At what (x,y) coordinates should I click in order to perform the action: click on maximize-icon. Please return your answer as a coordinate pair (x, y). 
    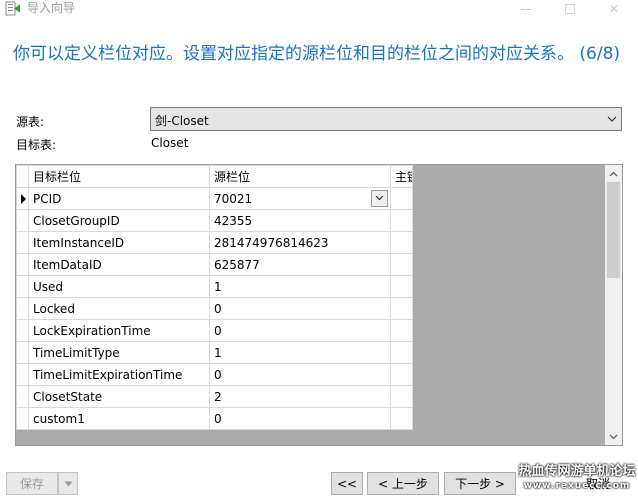
    Looking at the image, I should click on (570, 9).